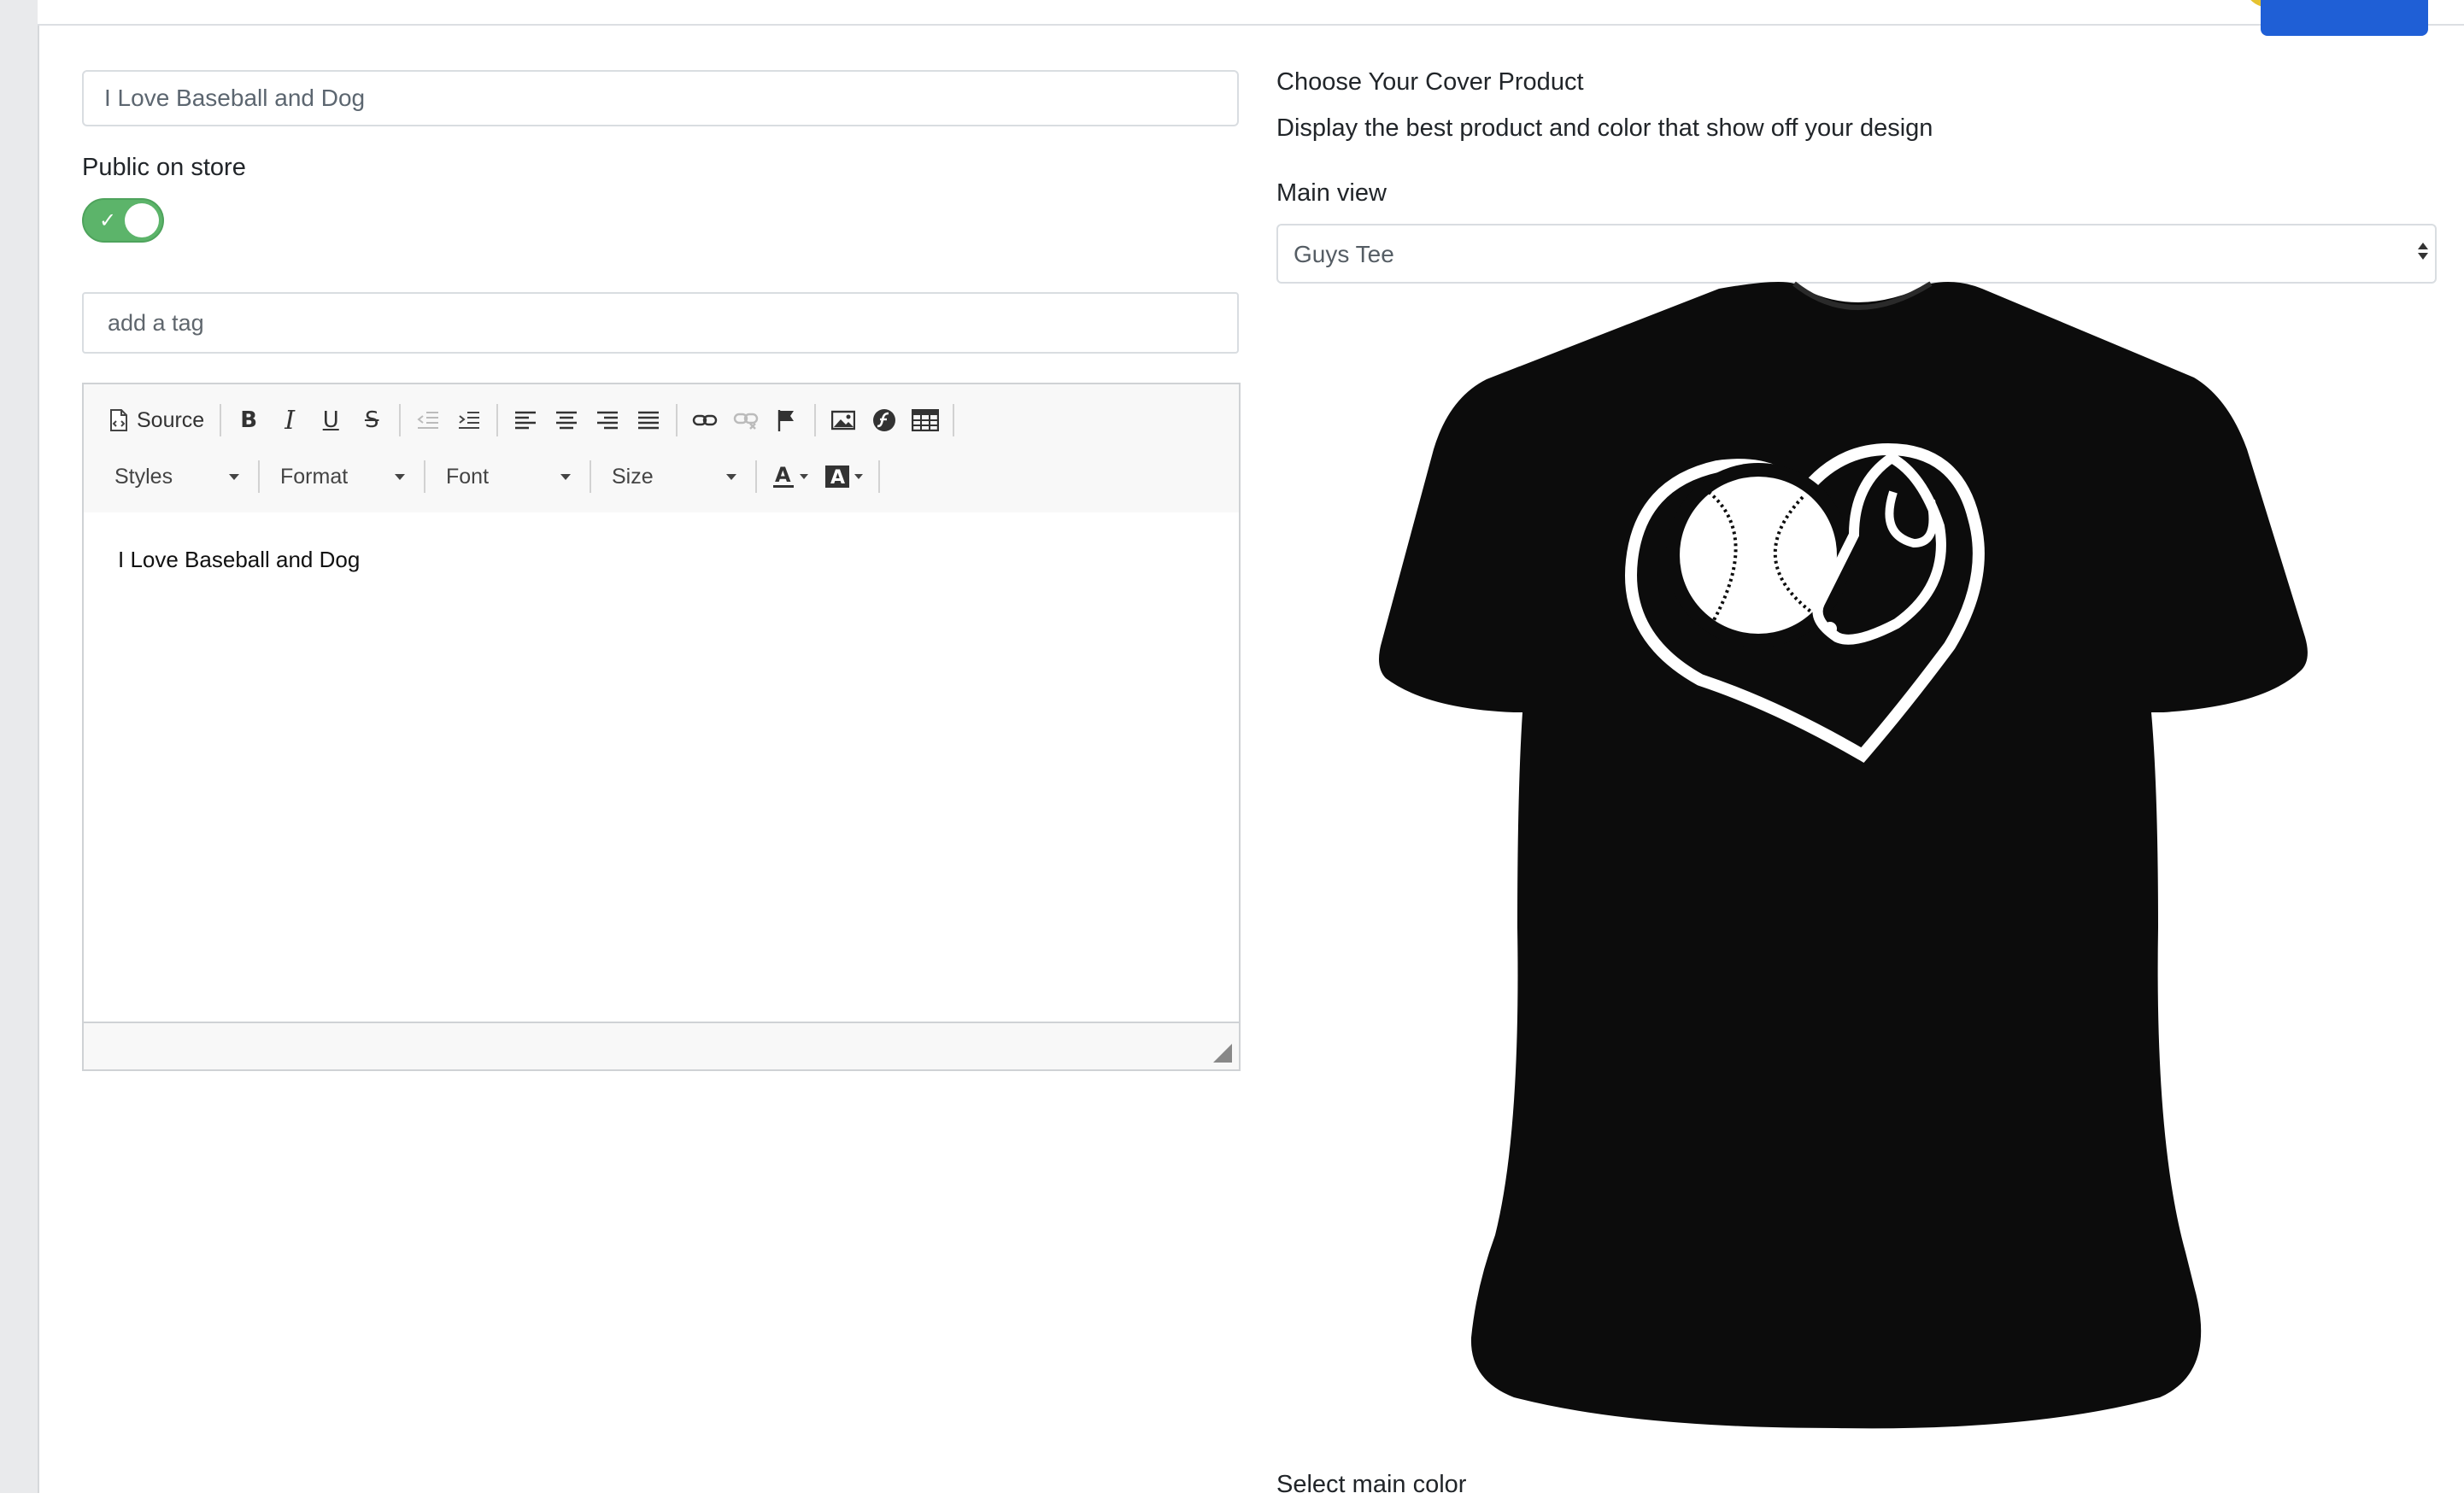  What do you see at coordinates (2344, 18) in the screenshot?
I see `primary-action-button` at bounding box center [2344, 18].